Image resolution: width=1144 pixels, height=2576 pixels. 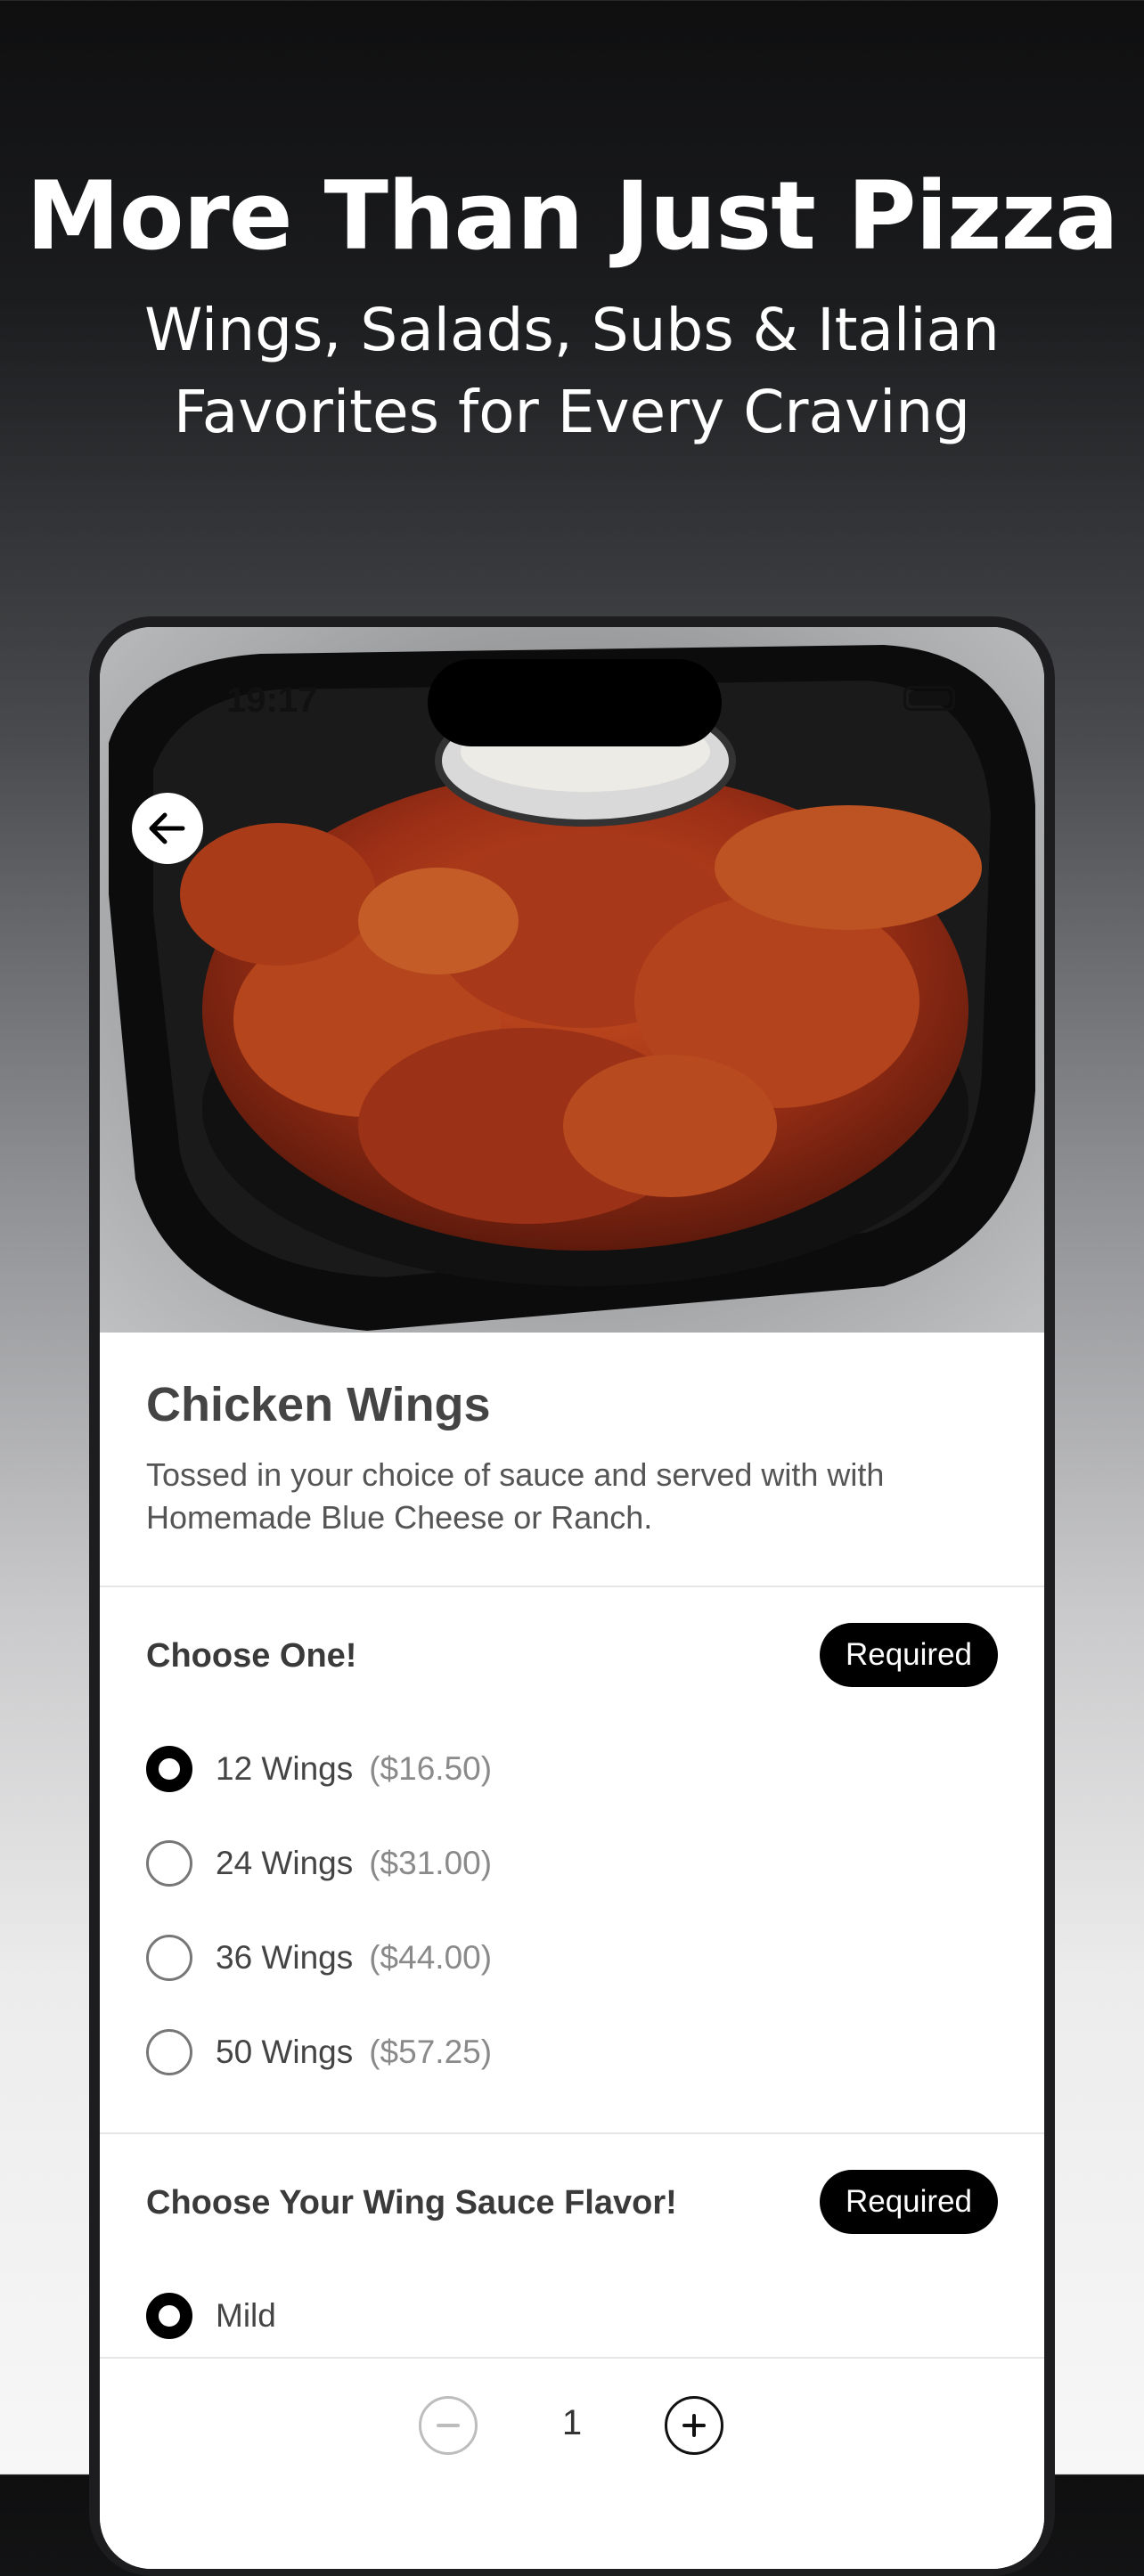 I want to click on section-title-choose-one: Choose One!, so click(x=251, y=1656).